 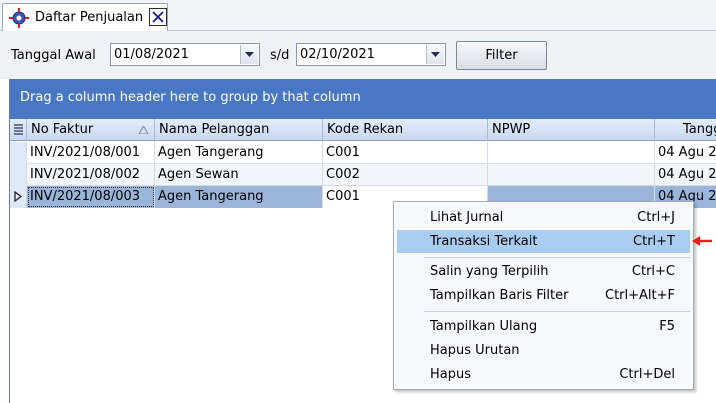 I want to click on menu-item-label: Hapus Urutan, so click(x=475, y=350).